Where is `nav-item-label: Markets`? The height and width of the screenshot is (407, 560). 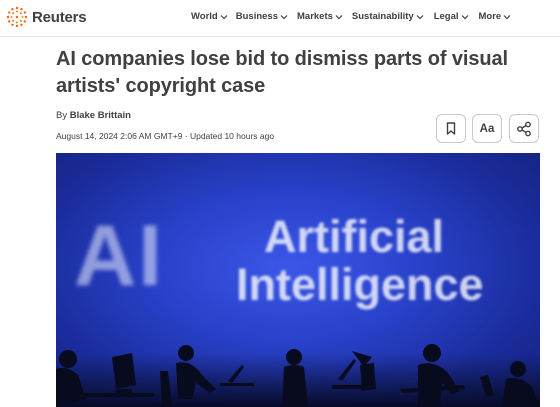 nav-item-label: Markets is located at coordinates (315, 16).